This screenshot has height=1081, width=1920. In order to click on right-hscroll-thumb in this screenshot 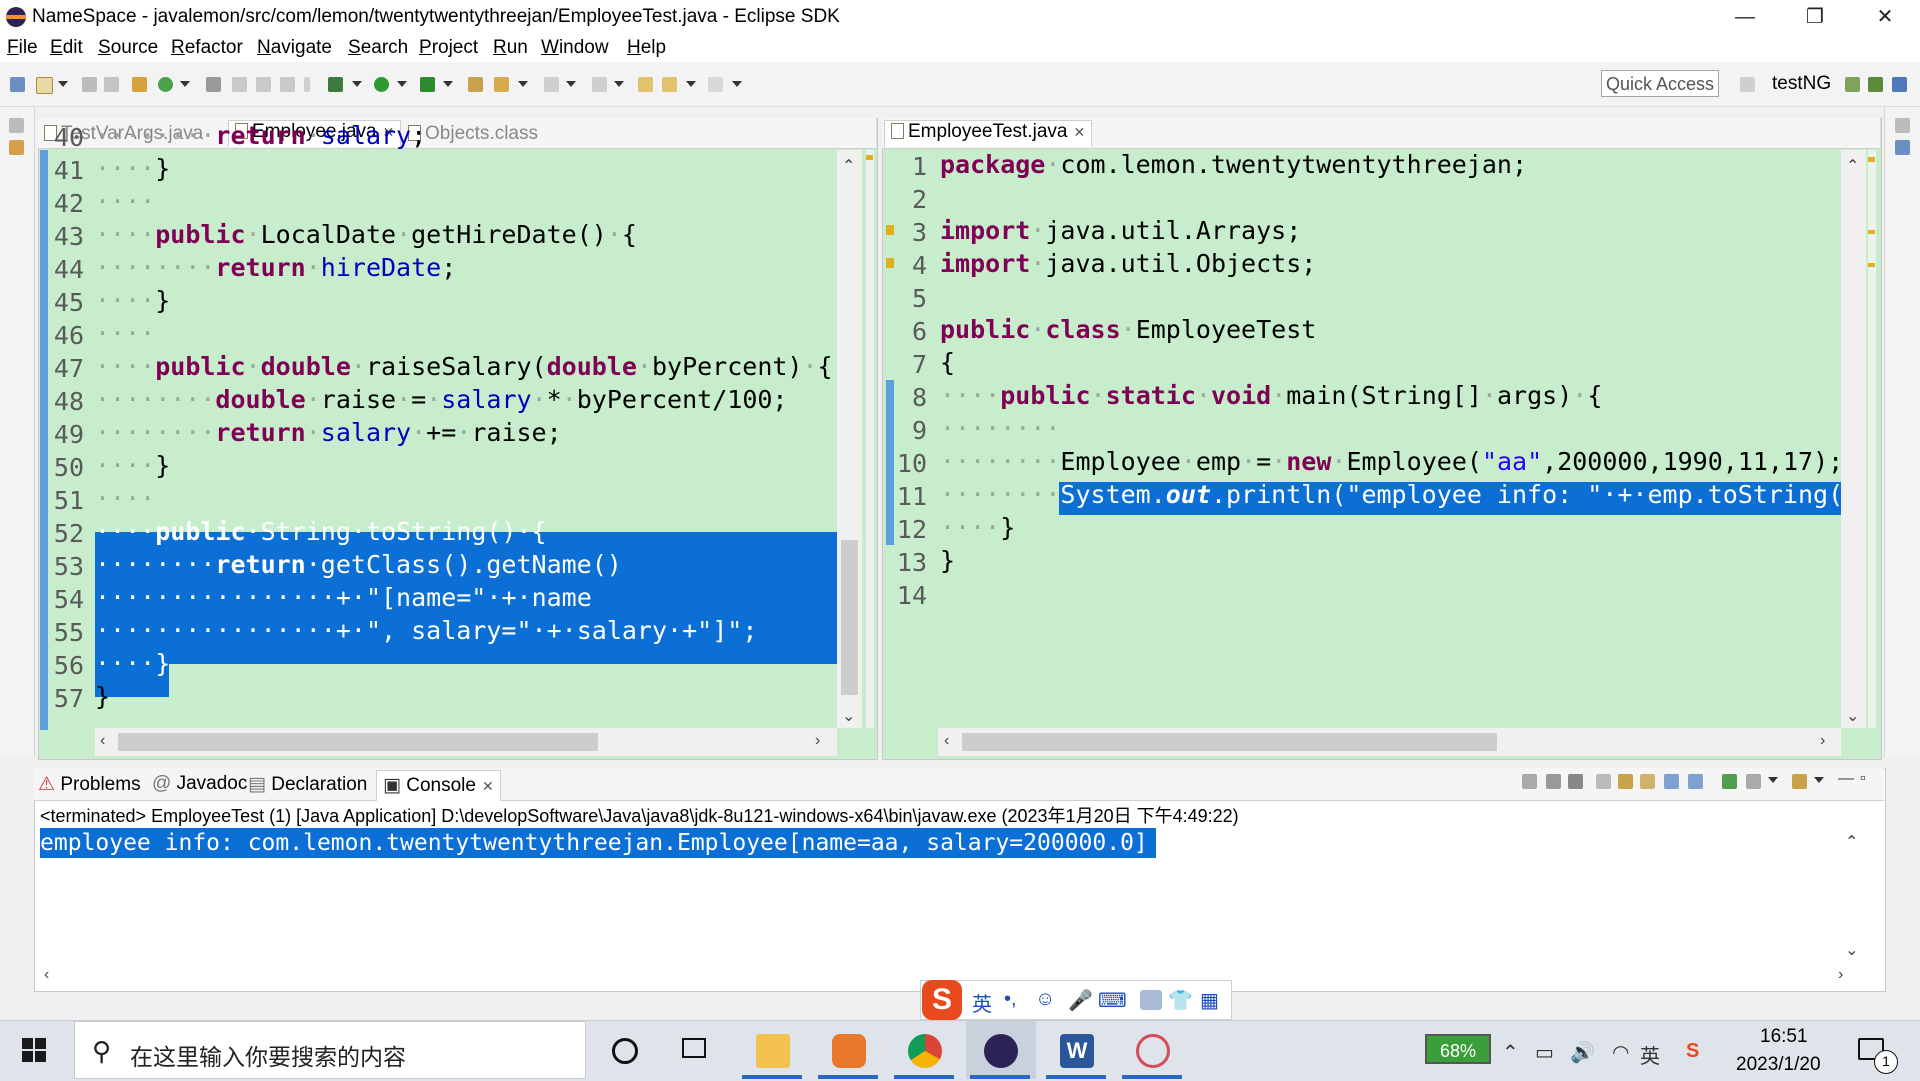, I will do `click(1229, 742)`.